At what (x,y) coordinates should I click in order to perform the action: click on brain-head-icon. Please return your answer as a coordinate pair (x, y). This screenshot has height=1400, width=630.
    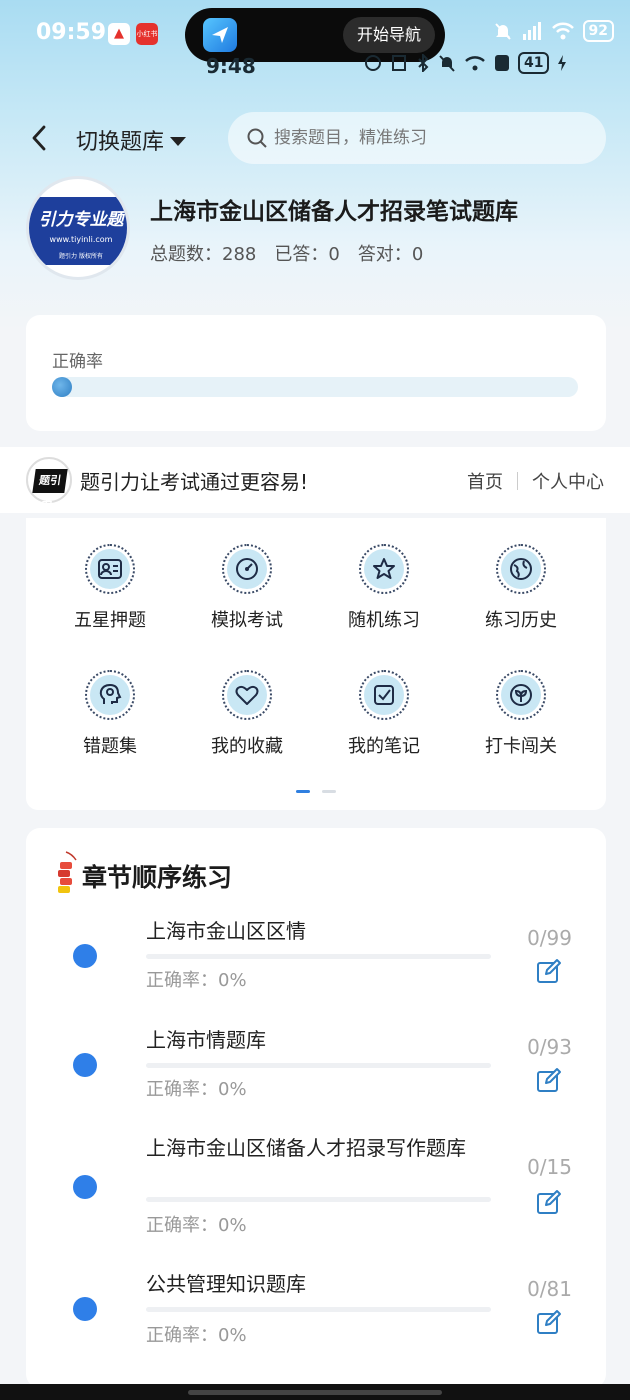
    Looking at the image, I should click on (110, 695).